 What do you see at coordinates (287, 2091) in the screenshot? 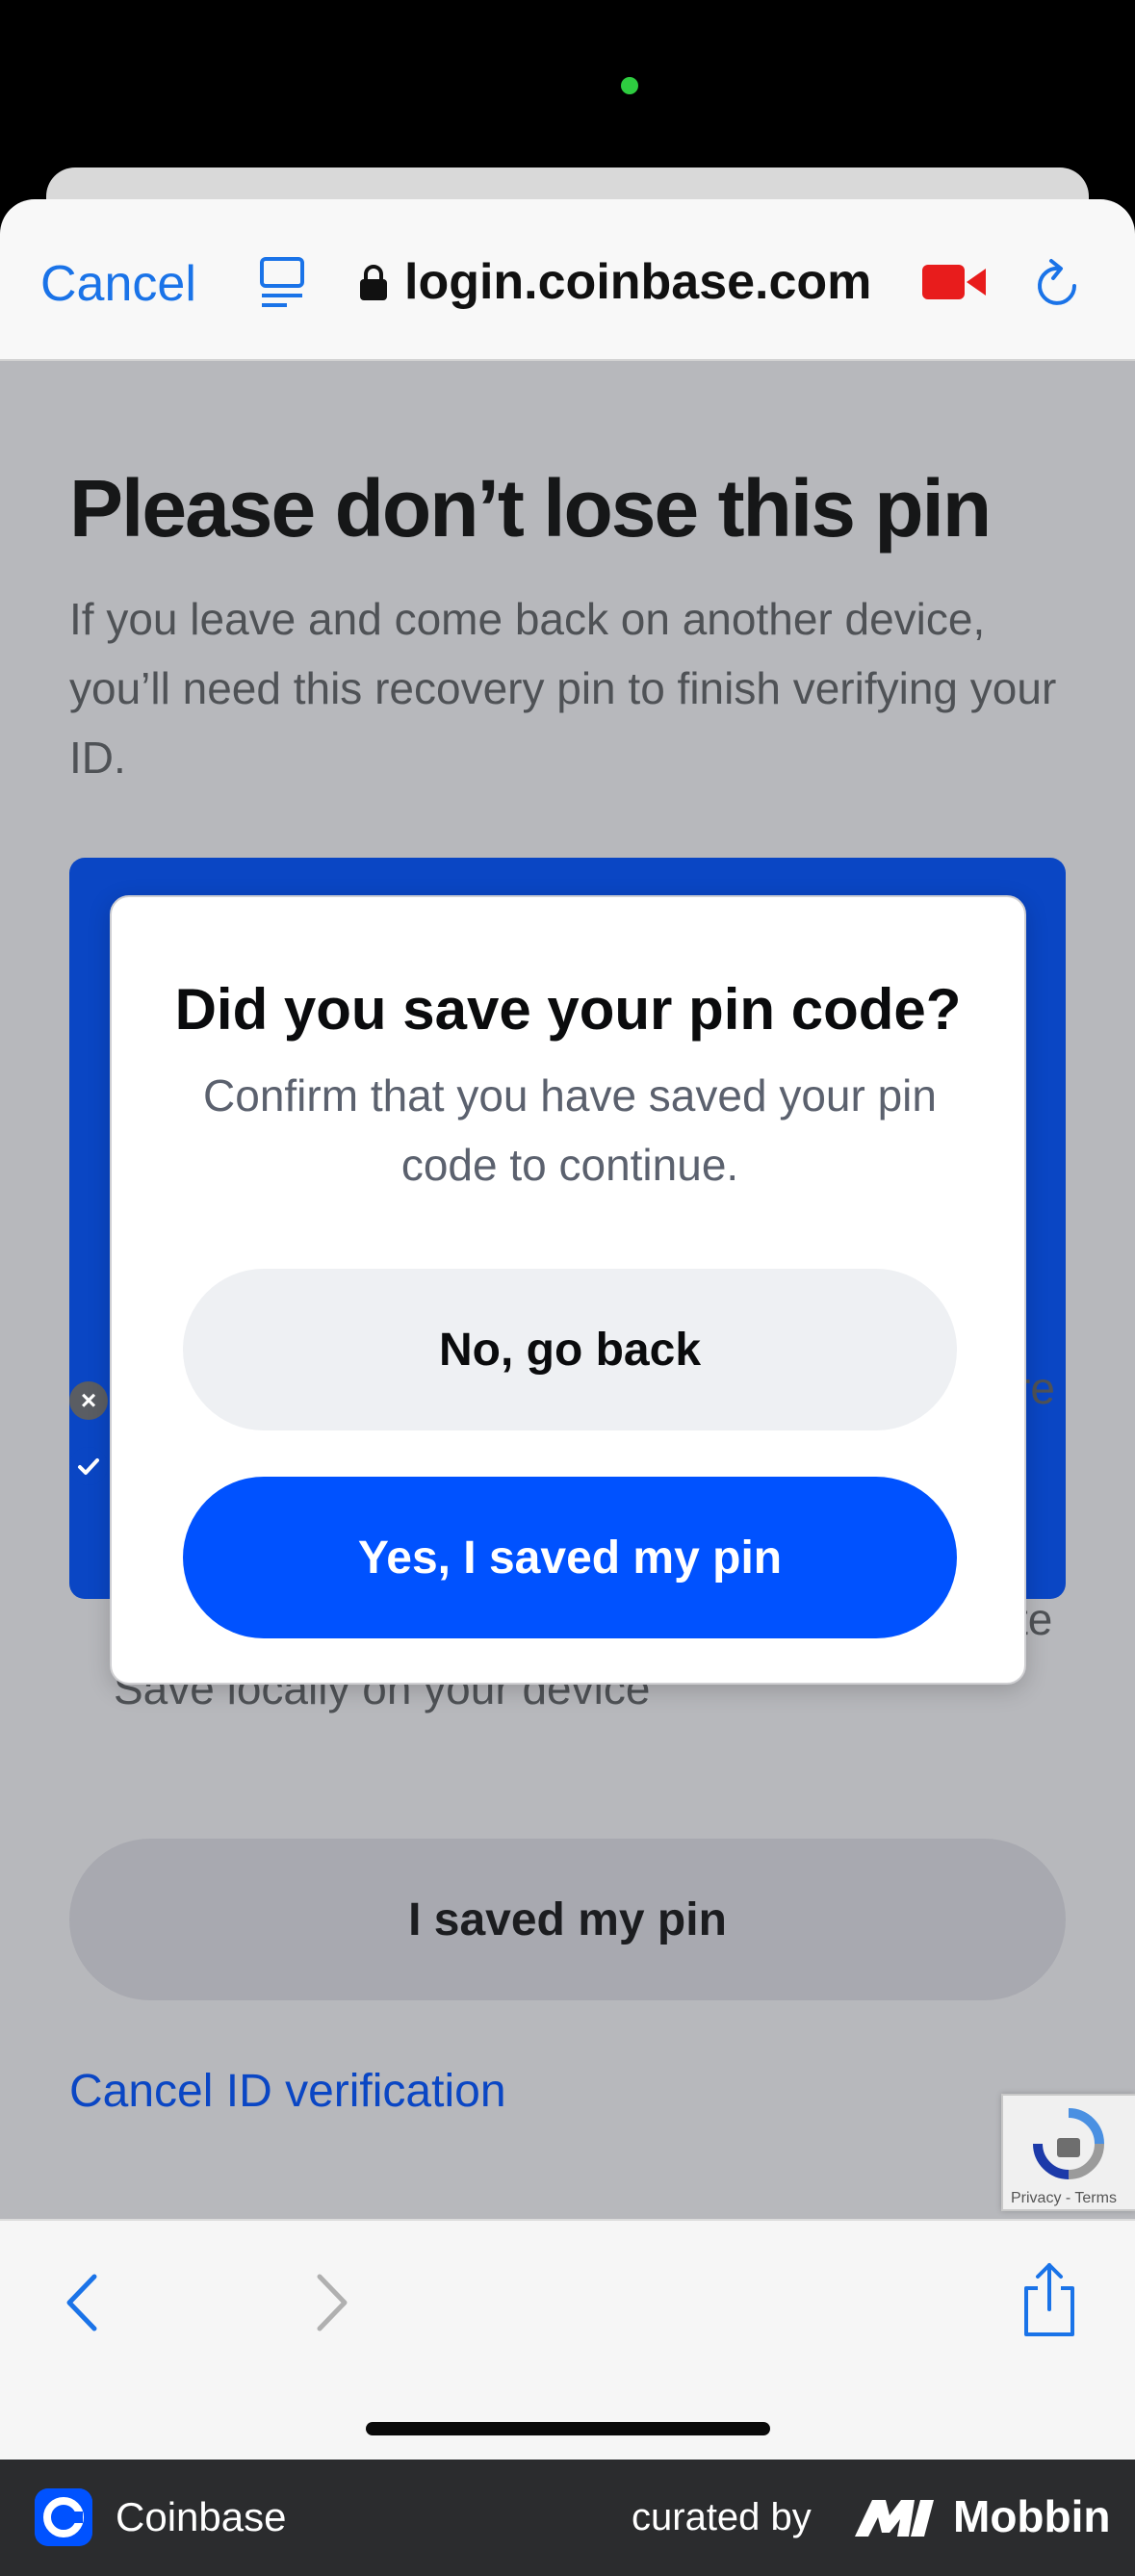
I see `cancel-id-verification-link: Cancel ID verification` at bounding box center [287, 2091].